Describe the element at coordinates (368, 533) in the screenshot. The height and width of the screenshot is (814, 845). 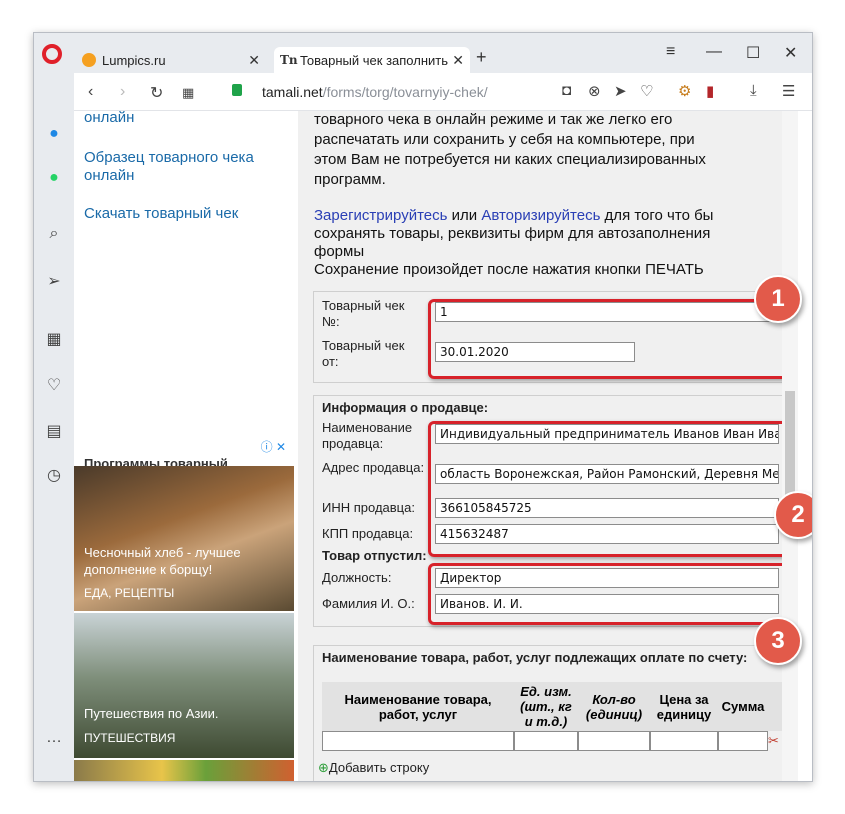
I see `seller-kpp-label: КПП продавца:` at that location.